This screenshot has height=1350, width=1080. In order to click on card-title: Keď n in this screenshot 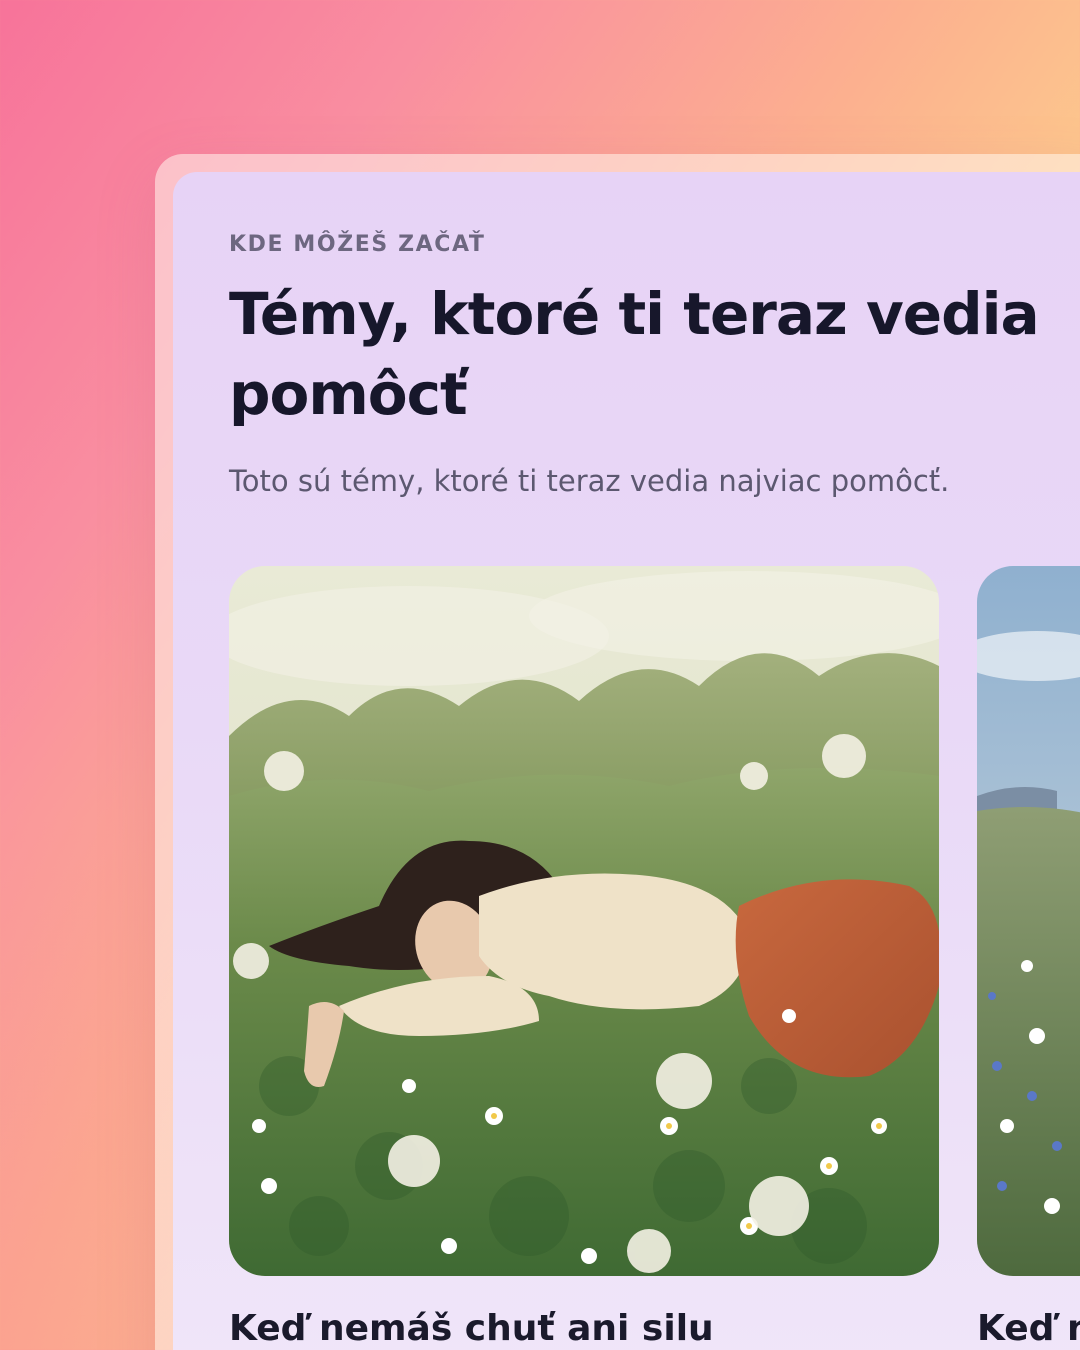, I will do `click(1028, 1328)`.